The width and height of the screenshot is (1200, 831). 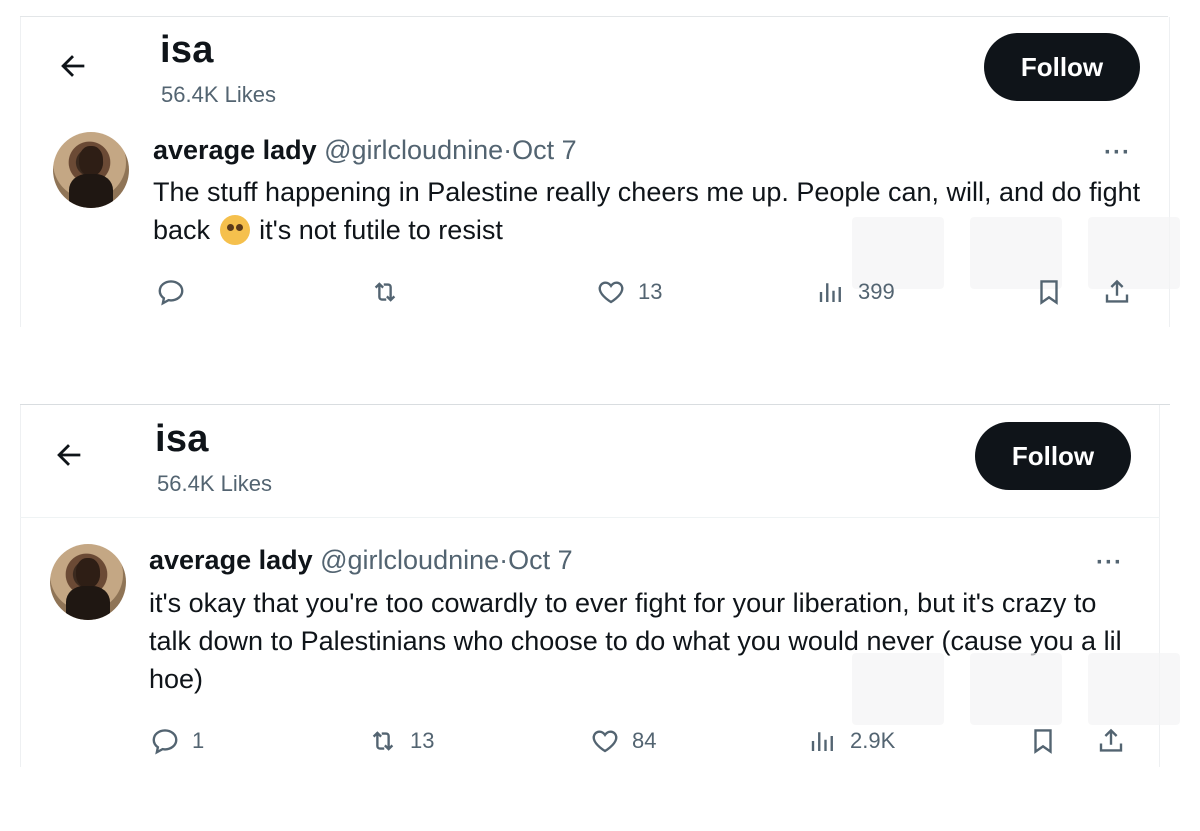 I want to click on reply-count: 1, so click(x=198, y=740).